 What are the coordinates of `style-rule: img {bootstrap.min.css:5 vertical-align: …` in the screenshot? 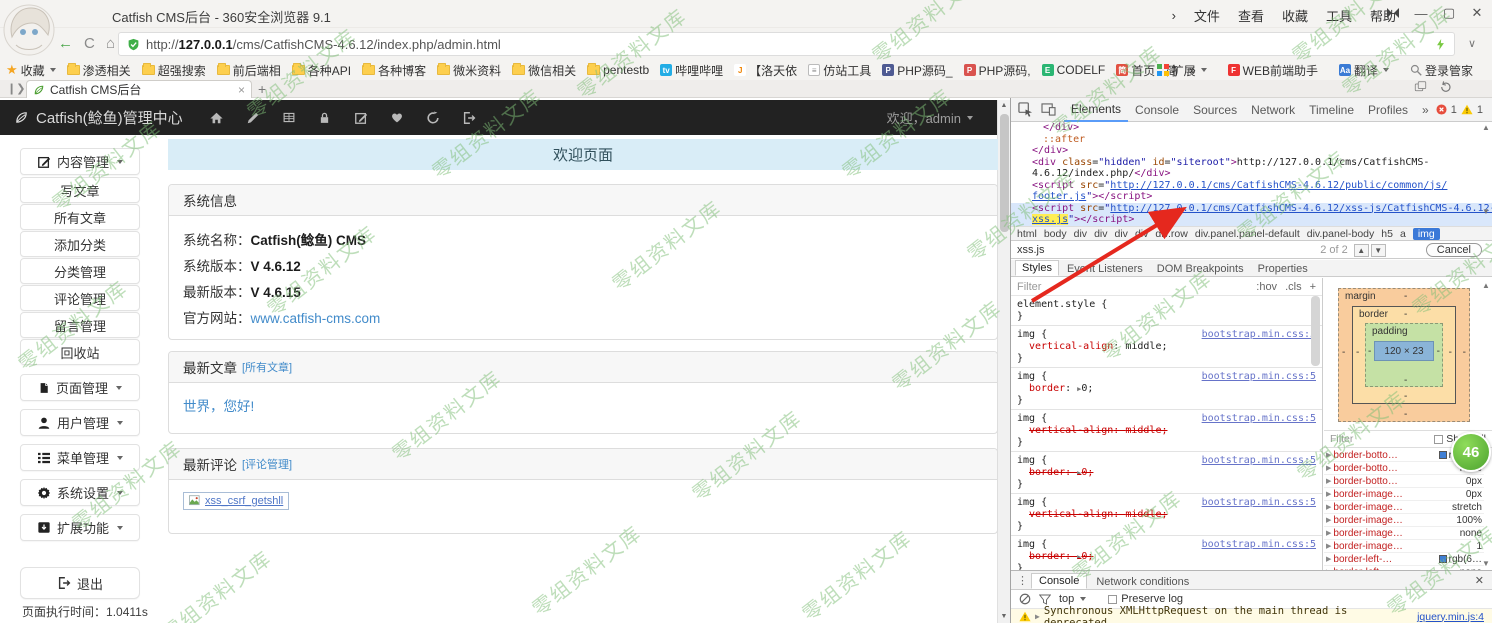 It's located at (1166, 347).